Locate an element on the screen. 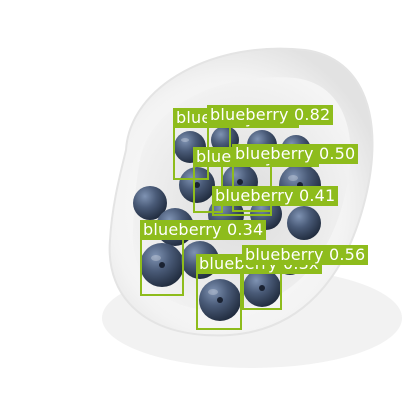 The height and width of the screenshot is (416, 416). detection-label: blueberry 0.82 is located at coordinates (270, 115).